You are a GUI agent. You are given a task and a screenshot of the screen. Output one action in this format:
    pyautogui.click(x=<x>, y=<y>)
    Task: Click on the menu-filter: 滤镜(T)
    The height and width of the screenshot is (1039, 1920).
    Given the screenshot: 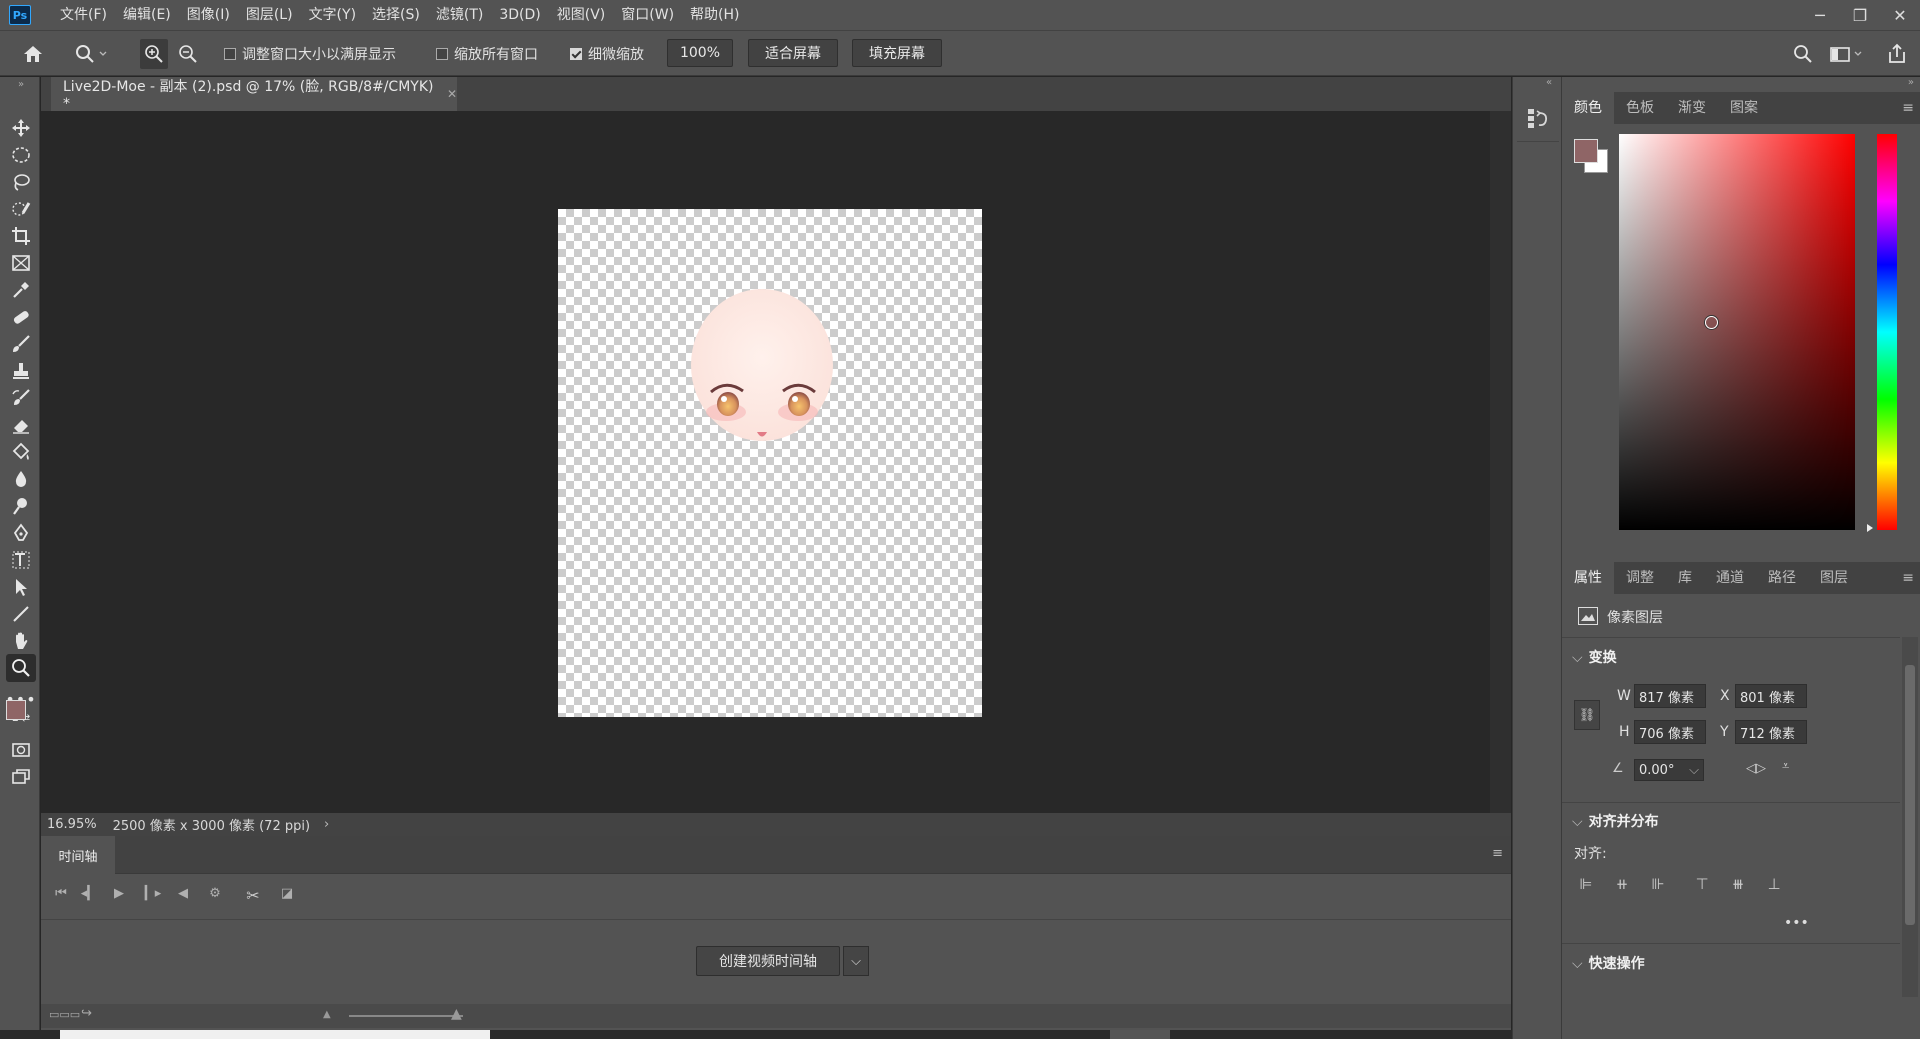 What is the action you would take?
    pyautogui.click(x=459, y=15)
    